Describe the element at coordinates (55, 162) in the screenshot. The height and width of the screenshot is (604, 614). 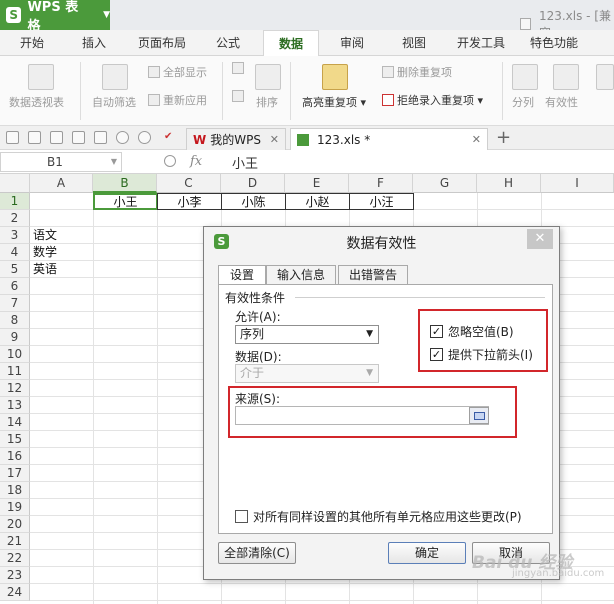
I see `name-box-value: B1` at that location.